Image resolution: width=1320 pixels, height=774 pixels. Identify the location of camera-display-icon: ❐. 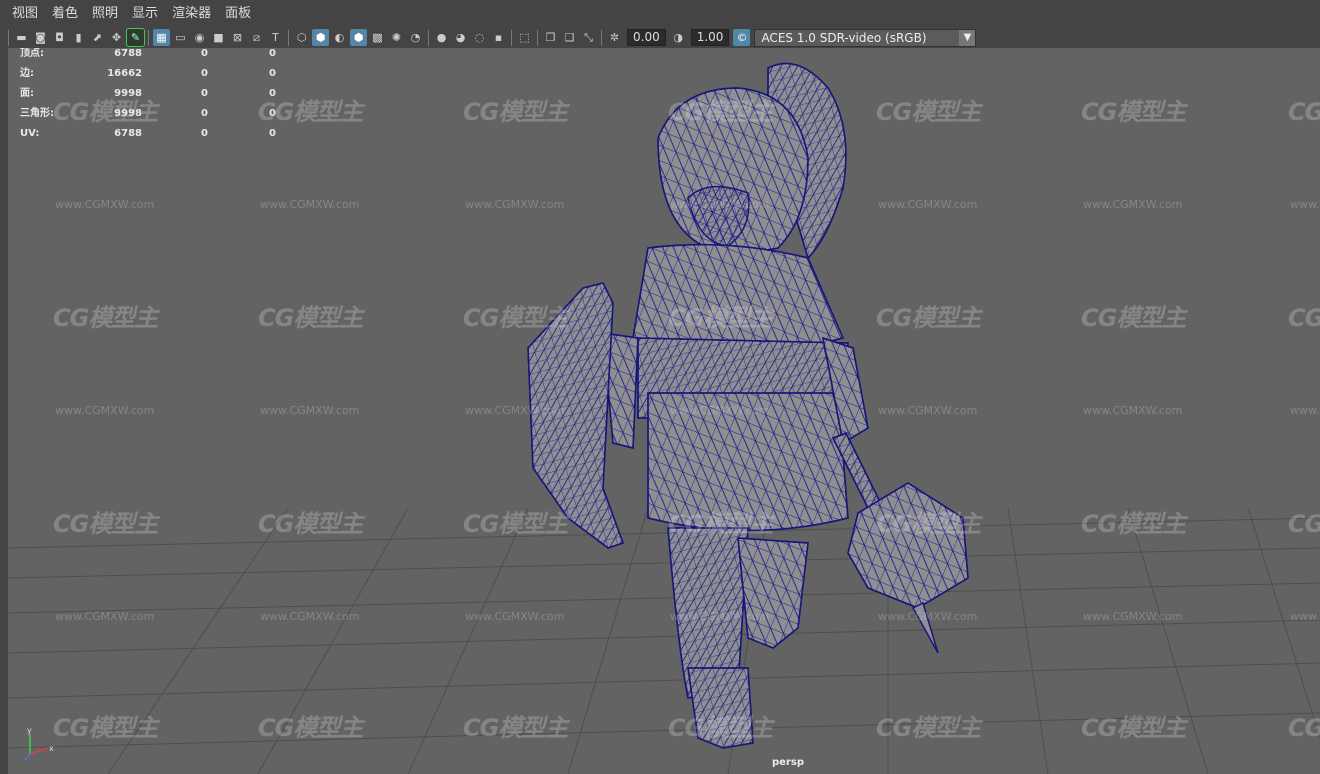
(550, 37).